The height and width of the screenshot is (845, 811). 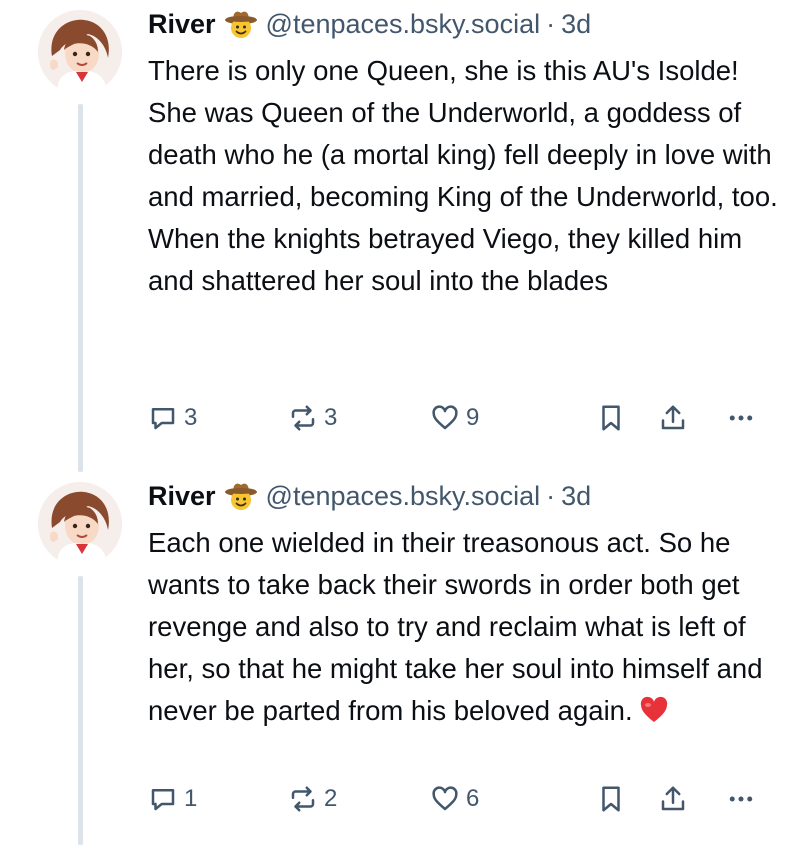 What do you see at coordinates (191, 798) in the screenshot?
I see `reply-count: 1` at bounding box center [191, 798].